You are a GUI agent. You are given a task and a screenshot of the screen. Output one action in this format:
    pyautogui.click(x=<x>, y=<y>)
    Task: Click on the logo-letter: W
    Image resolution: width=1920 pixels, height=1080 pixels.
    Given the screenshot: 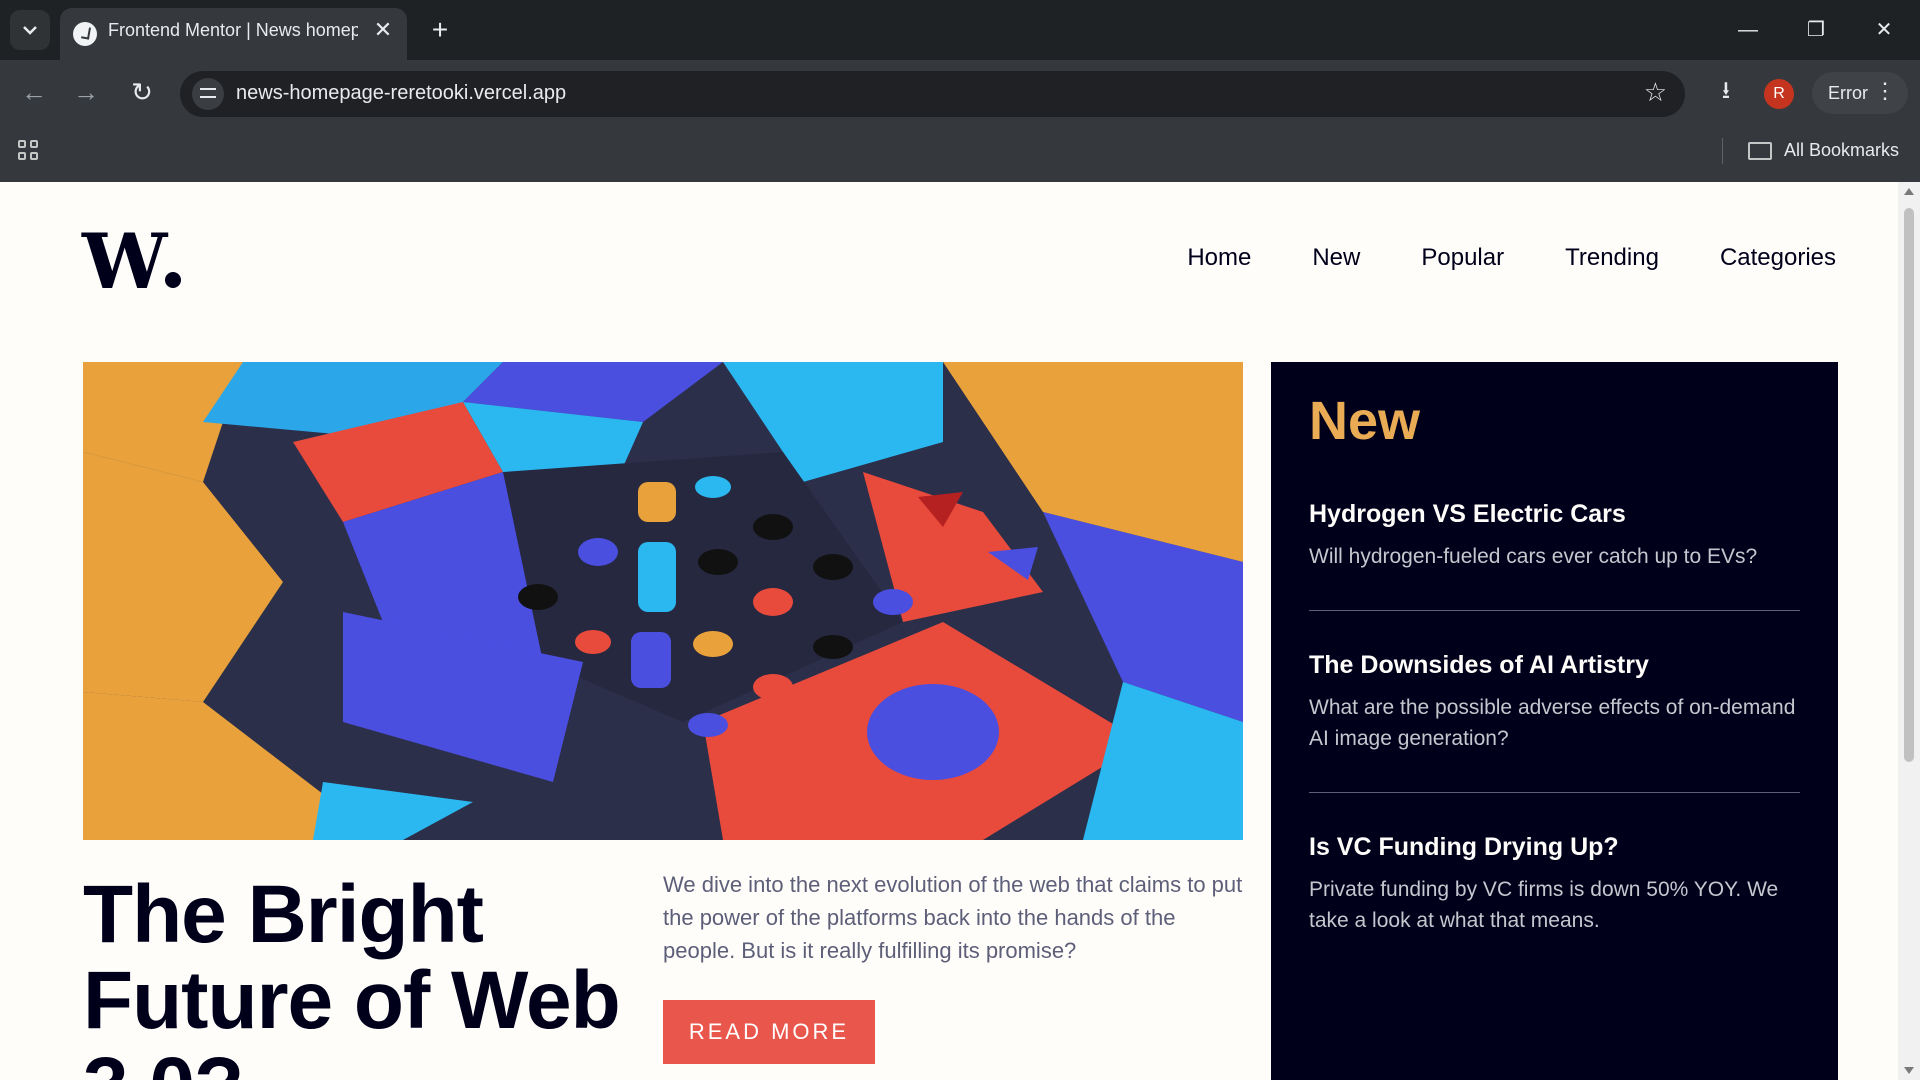 What is the action you would take?
    pyautogui.click(x=124, y=261)
    